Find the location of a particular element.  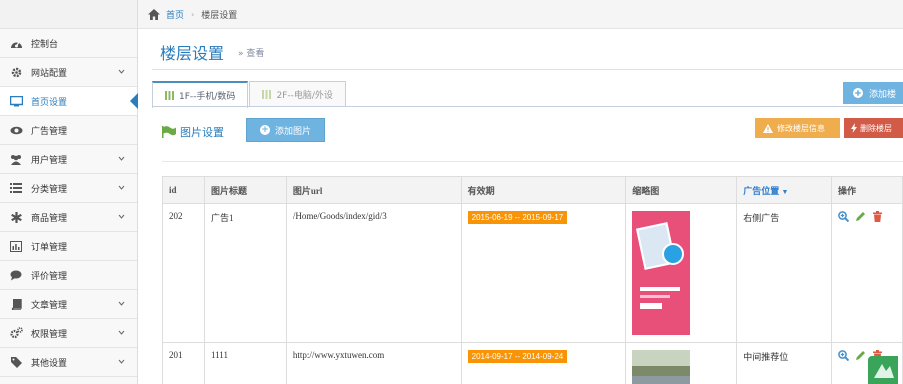

bolt-icon is located at coordinates (854, 128).